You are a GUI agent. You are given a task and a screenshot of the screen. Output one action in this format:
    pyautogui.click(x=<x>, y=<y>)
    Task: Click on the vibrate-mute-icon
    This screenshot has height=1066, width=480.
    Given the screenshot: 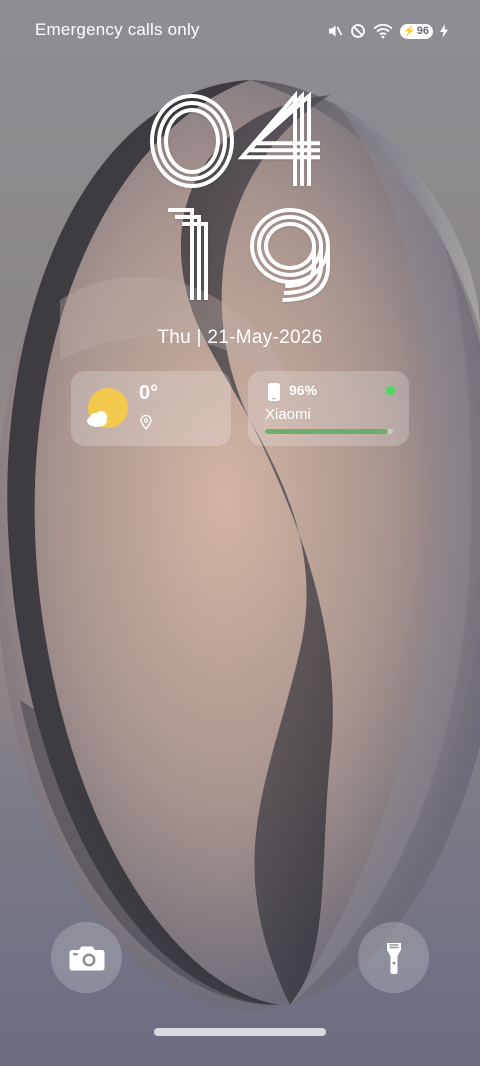 What is the action you would take?
    pyautogui.click(x=335, y=31)
    